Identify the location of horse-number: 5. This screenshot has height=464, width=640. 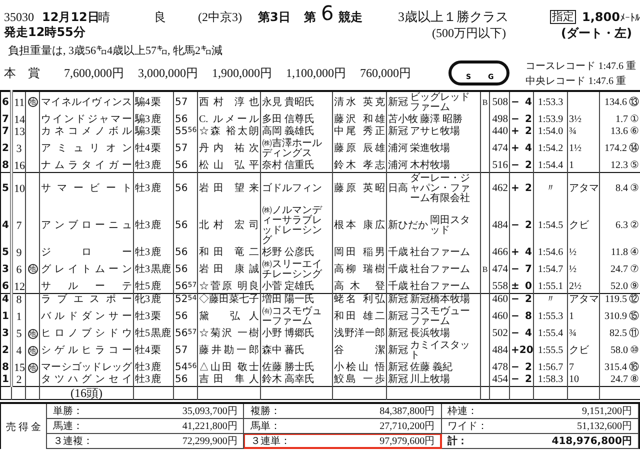
(19, 334).